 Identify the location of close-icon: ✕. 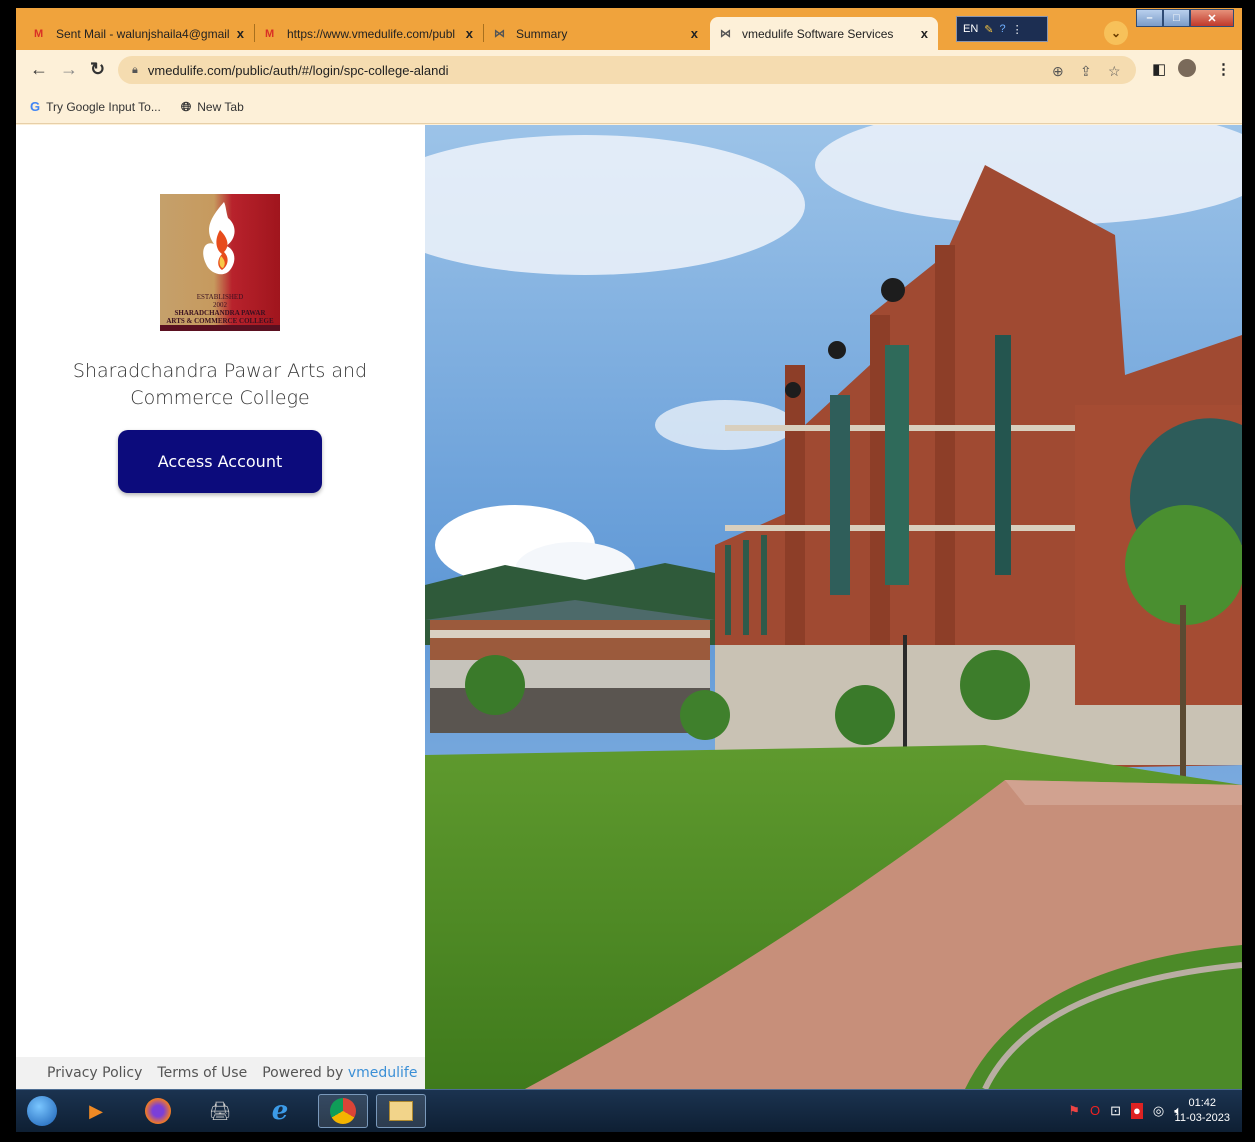
(1212, 18).